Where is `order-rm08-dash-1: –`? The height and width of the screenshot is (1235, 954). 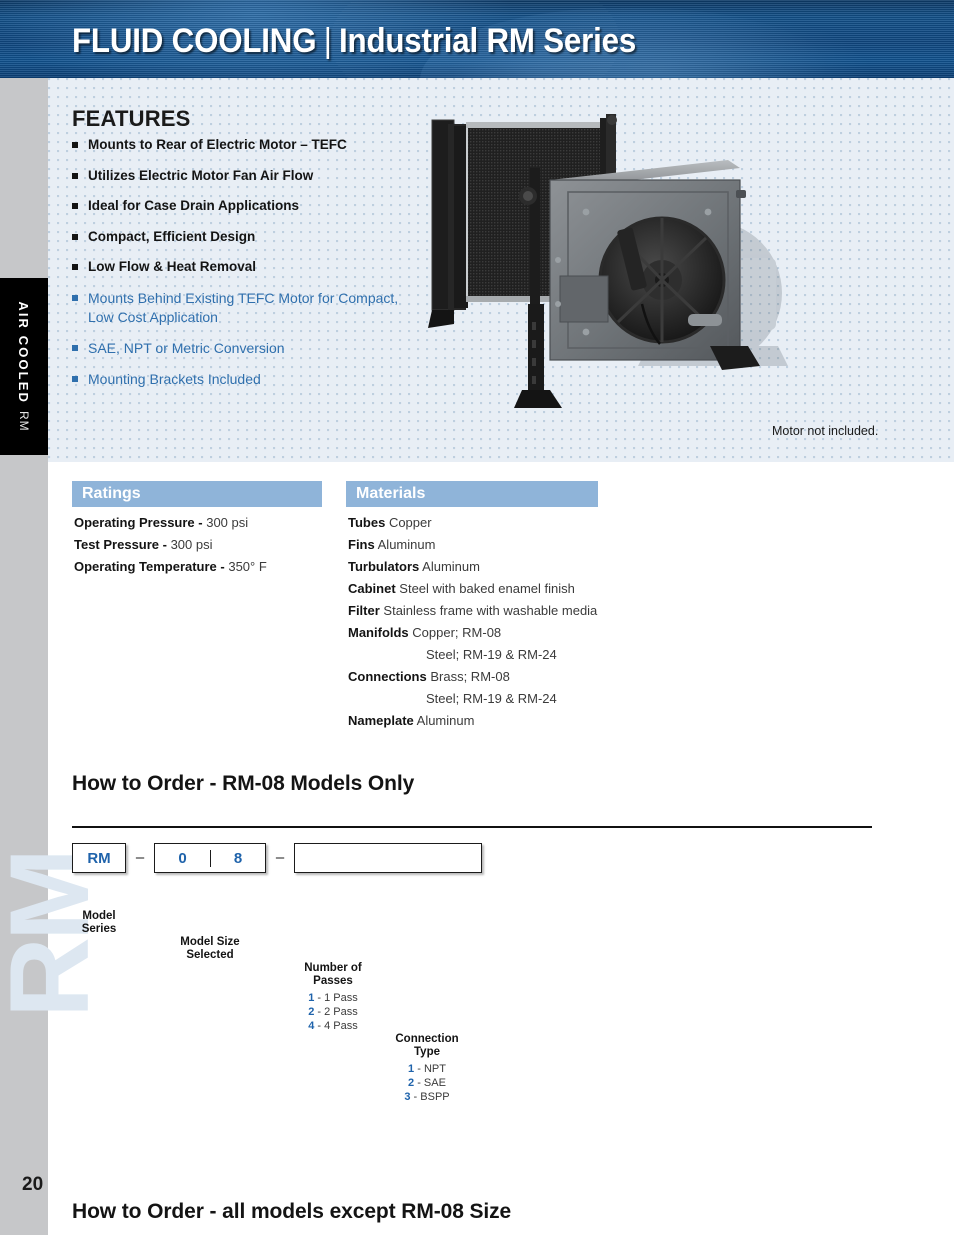 order-rm08-dash-1: – is located at coordinates (140, 857).